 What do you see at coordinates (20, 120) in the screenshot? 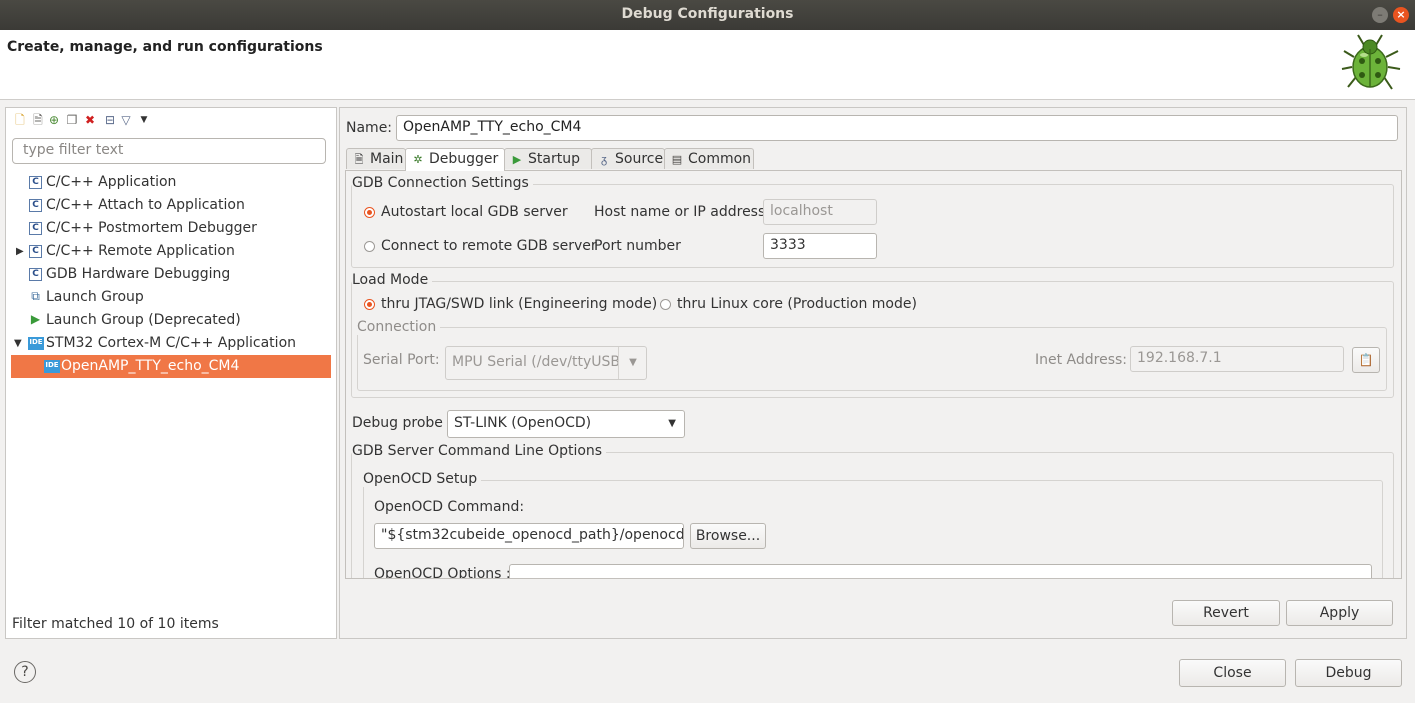
I see `new-config-icon: 🗋` at bounding box center [20, 120].